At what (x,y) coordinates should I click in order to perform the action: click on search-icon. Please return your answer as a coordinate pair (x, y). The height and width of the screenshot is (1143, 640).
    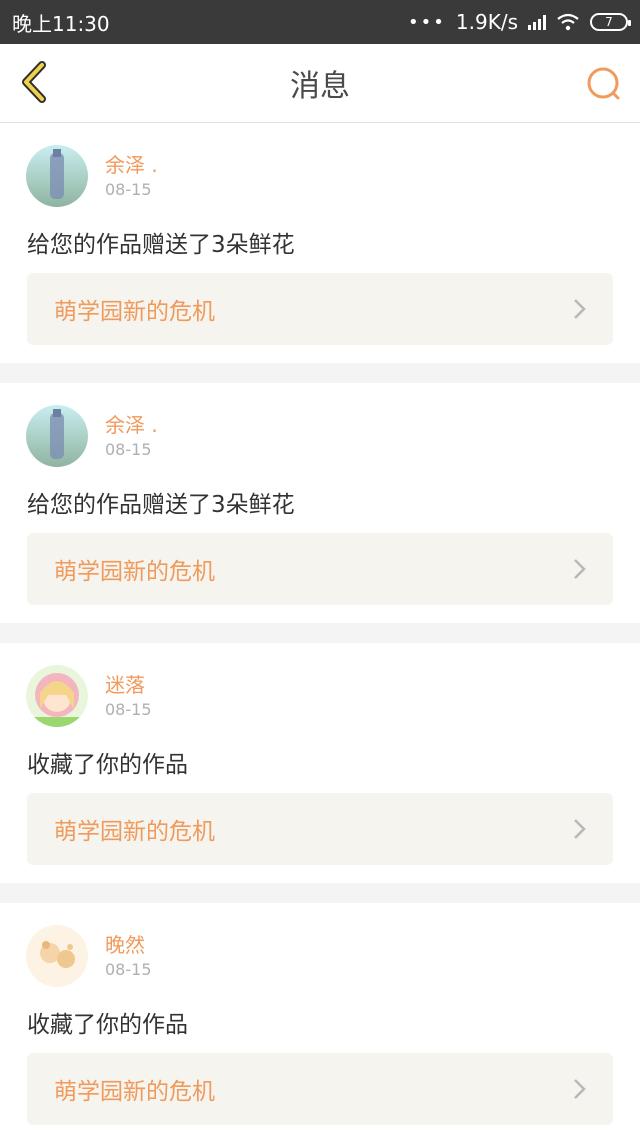
    Looking at the image, I should click on (603, 83).